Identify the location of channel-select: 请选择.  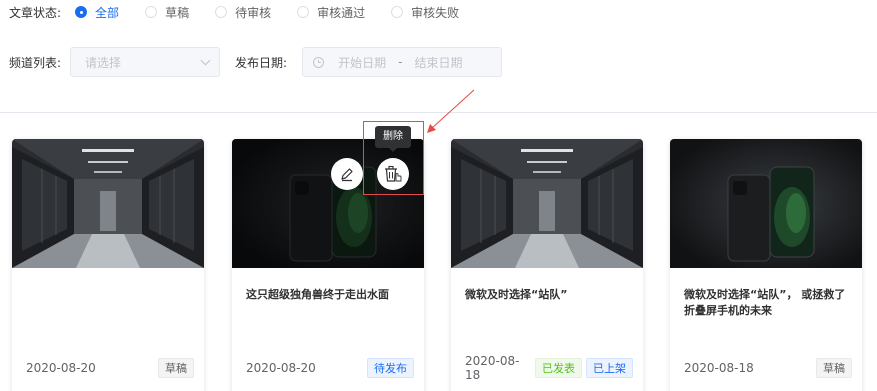
(145, 62).